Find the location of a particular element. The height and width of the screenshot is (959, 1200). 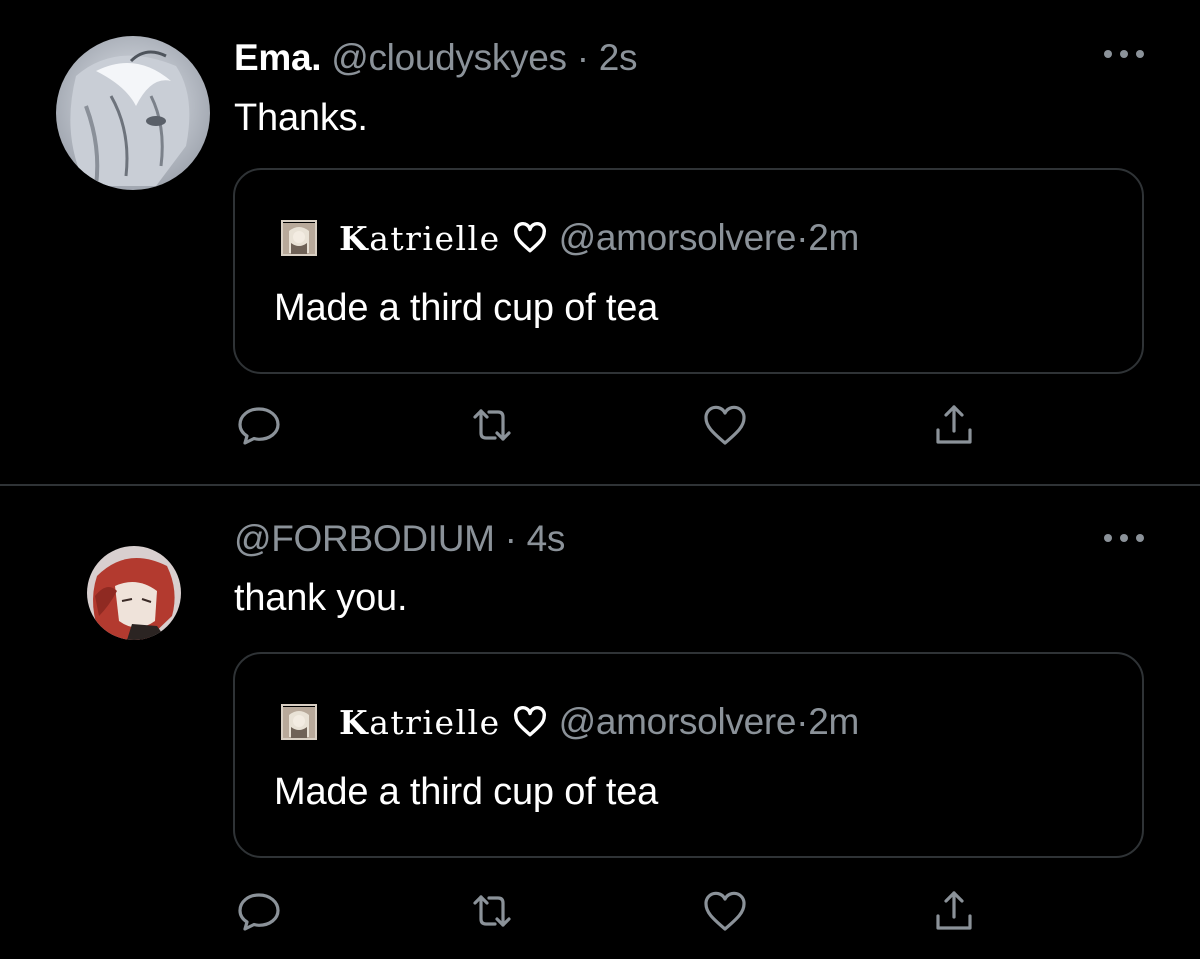

timestamp: 2s is located at coordinates (618, 57).